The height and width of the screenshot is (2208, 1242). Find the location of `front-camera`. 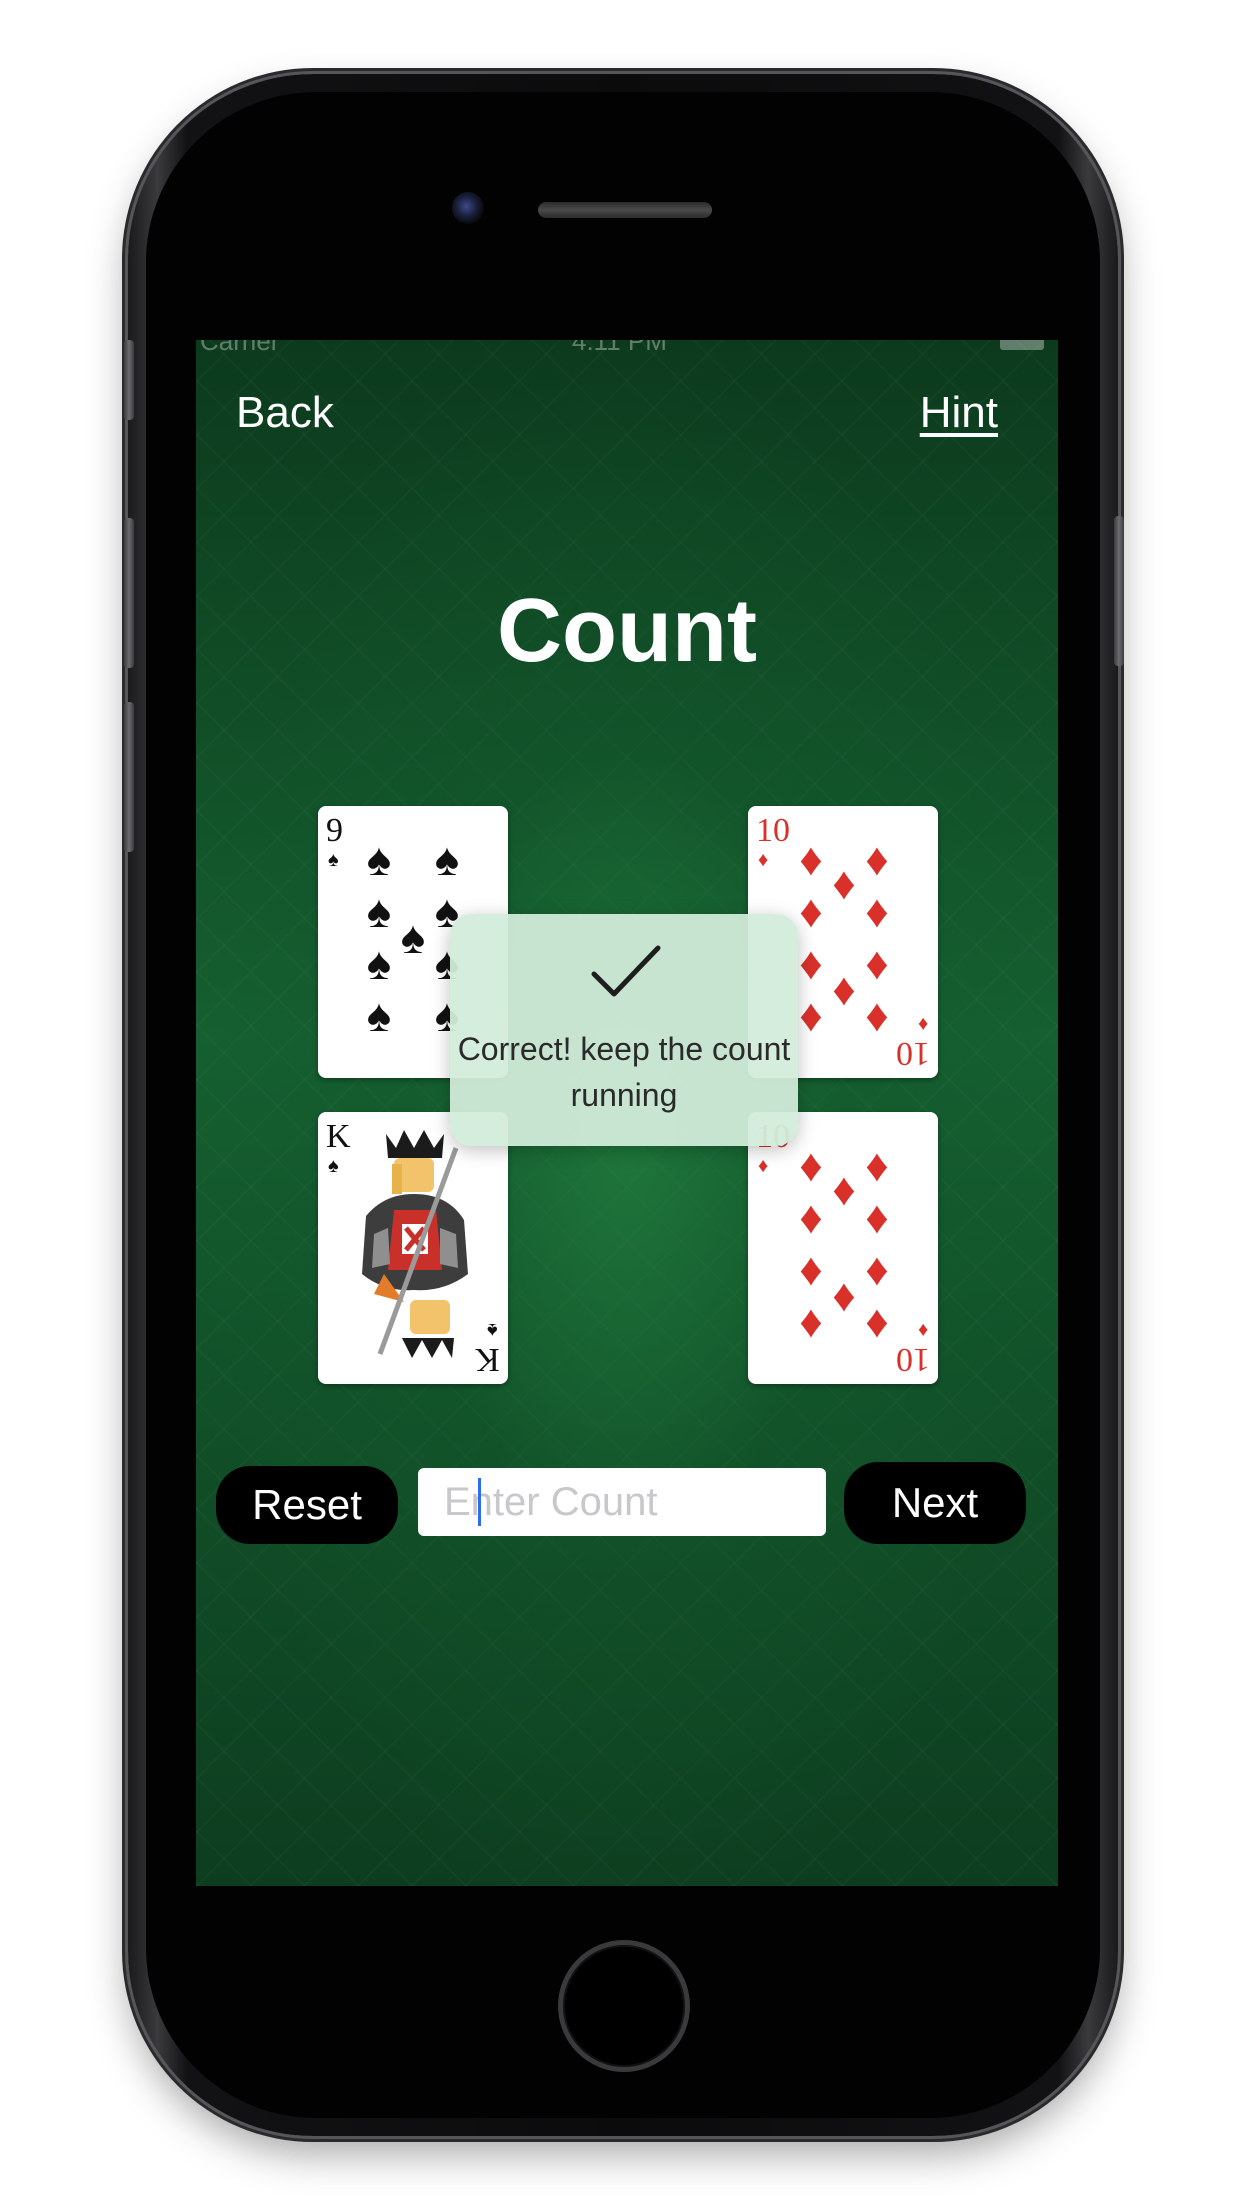

front-camera is located at coordinates (468, 208).